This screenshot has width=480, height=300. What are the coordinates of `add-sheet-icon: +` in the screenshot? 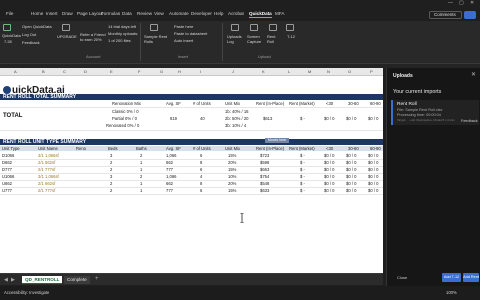 It's located at (97, 279).